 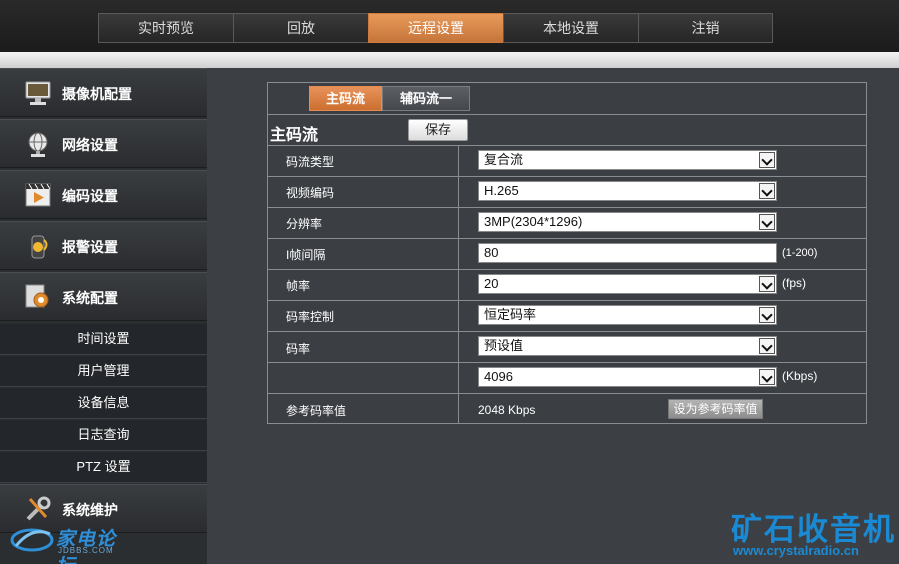 I want to click on rate-control-value: 恒定码率, so click(x=510, y=314).